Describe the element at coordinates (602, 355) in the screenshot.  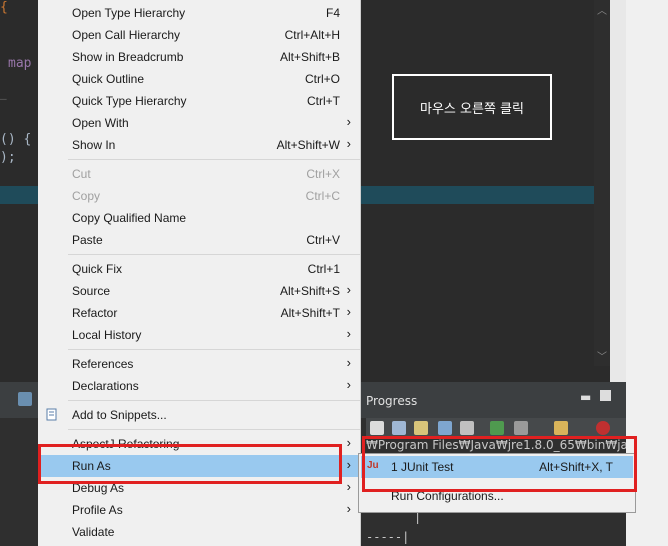
I see `scroll-down-icon: ﹀` at that location.